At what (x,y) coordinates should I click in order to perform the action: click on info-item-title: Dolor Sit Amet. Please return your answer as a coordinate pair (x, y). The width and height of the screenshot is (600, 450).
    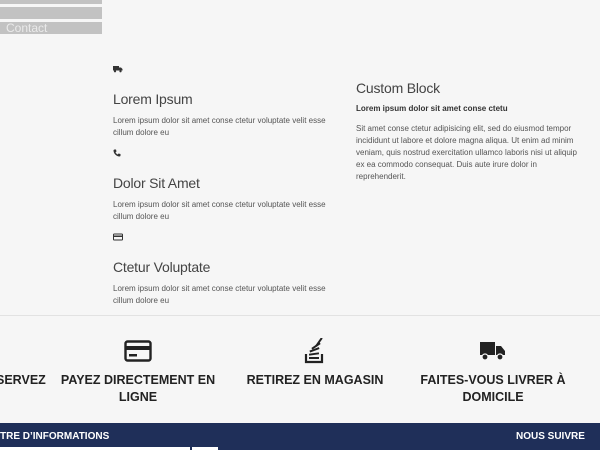
    Looking at the image, I should click on (156, 183).